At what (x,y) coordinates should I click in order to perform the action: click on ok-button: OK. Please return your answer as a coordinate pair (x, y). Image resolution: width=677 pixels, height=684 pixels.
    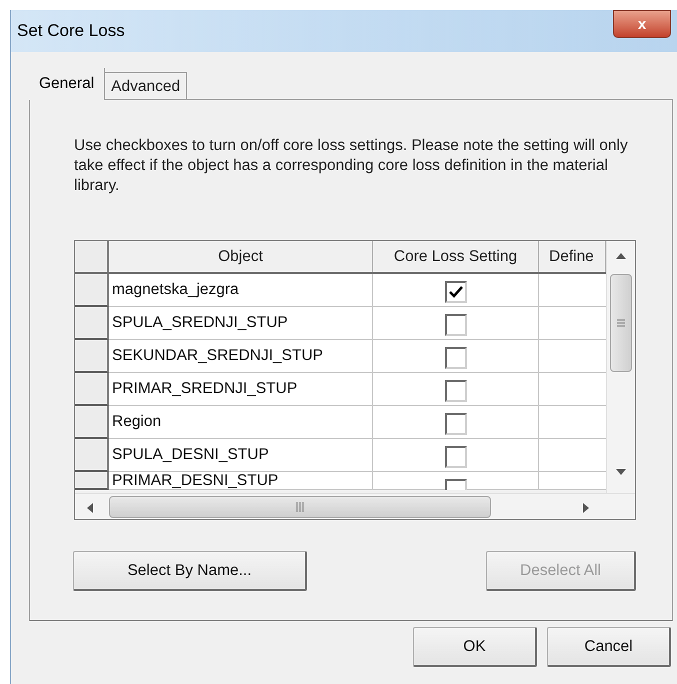
    Looking at the image, I should click on (475, 647).